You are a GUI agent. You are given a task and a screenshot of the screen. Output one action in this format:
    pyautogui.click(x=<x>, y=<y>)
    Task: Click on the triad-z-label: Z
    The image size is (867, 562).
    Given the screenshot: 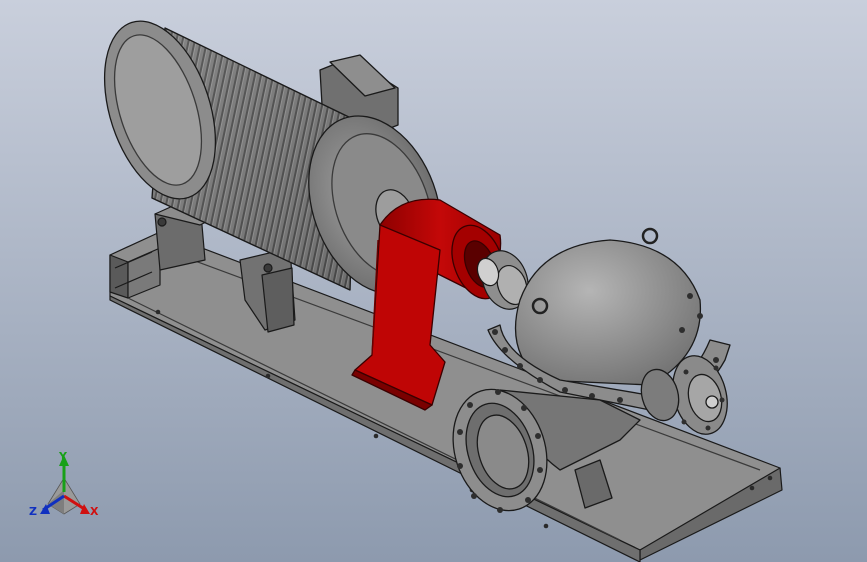 What is the action you would take?
    pyautogui.click(x=33, y=511)
    